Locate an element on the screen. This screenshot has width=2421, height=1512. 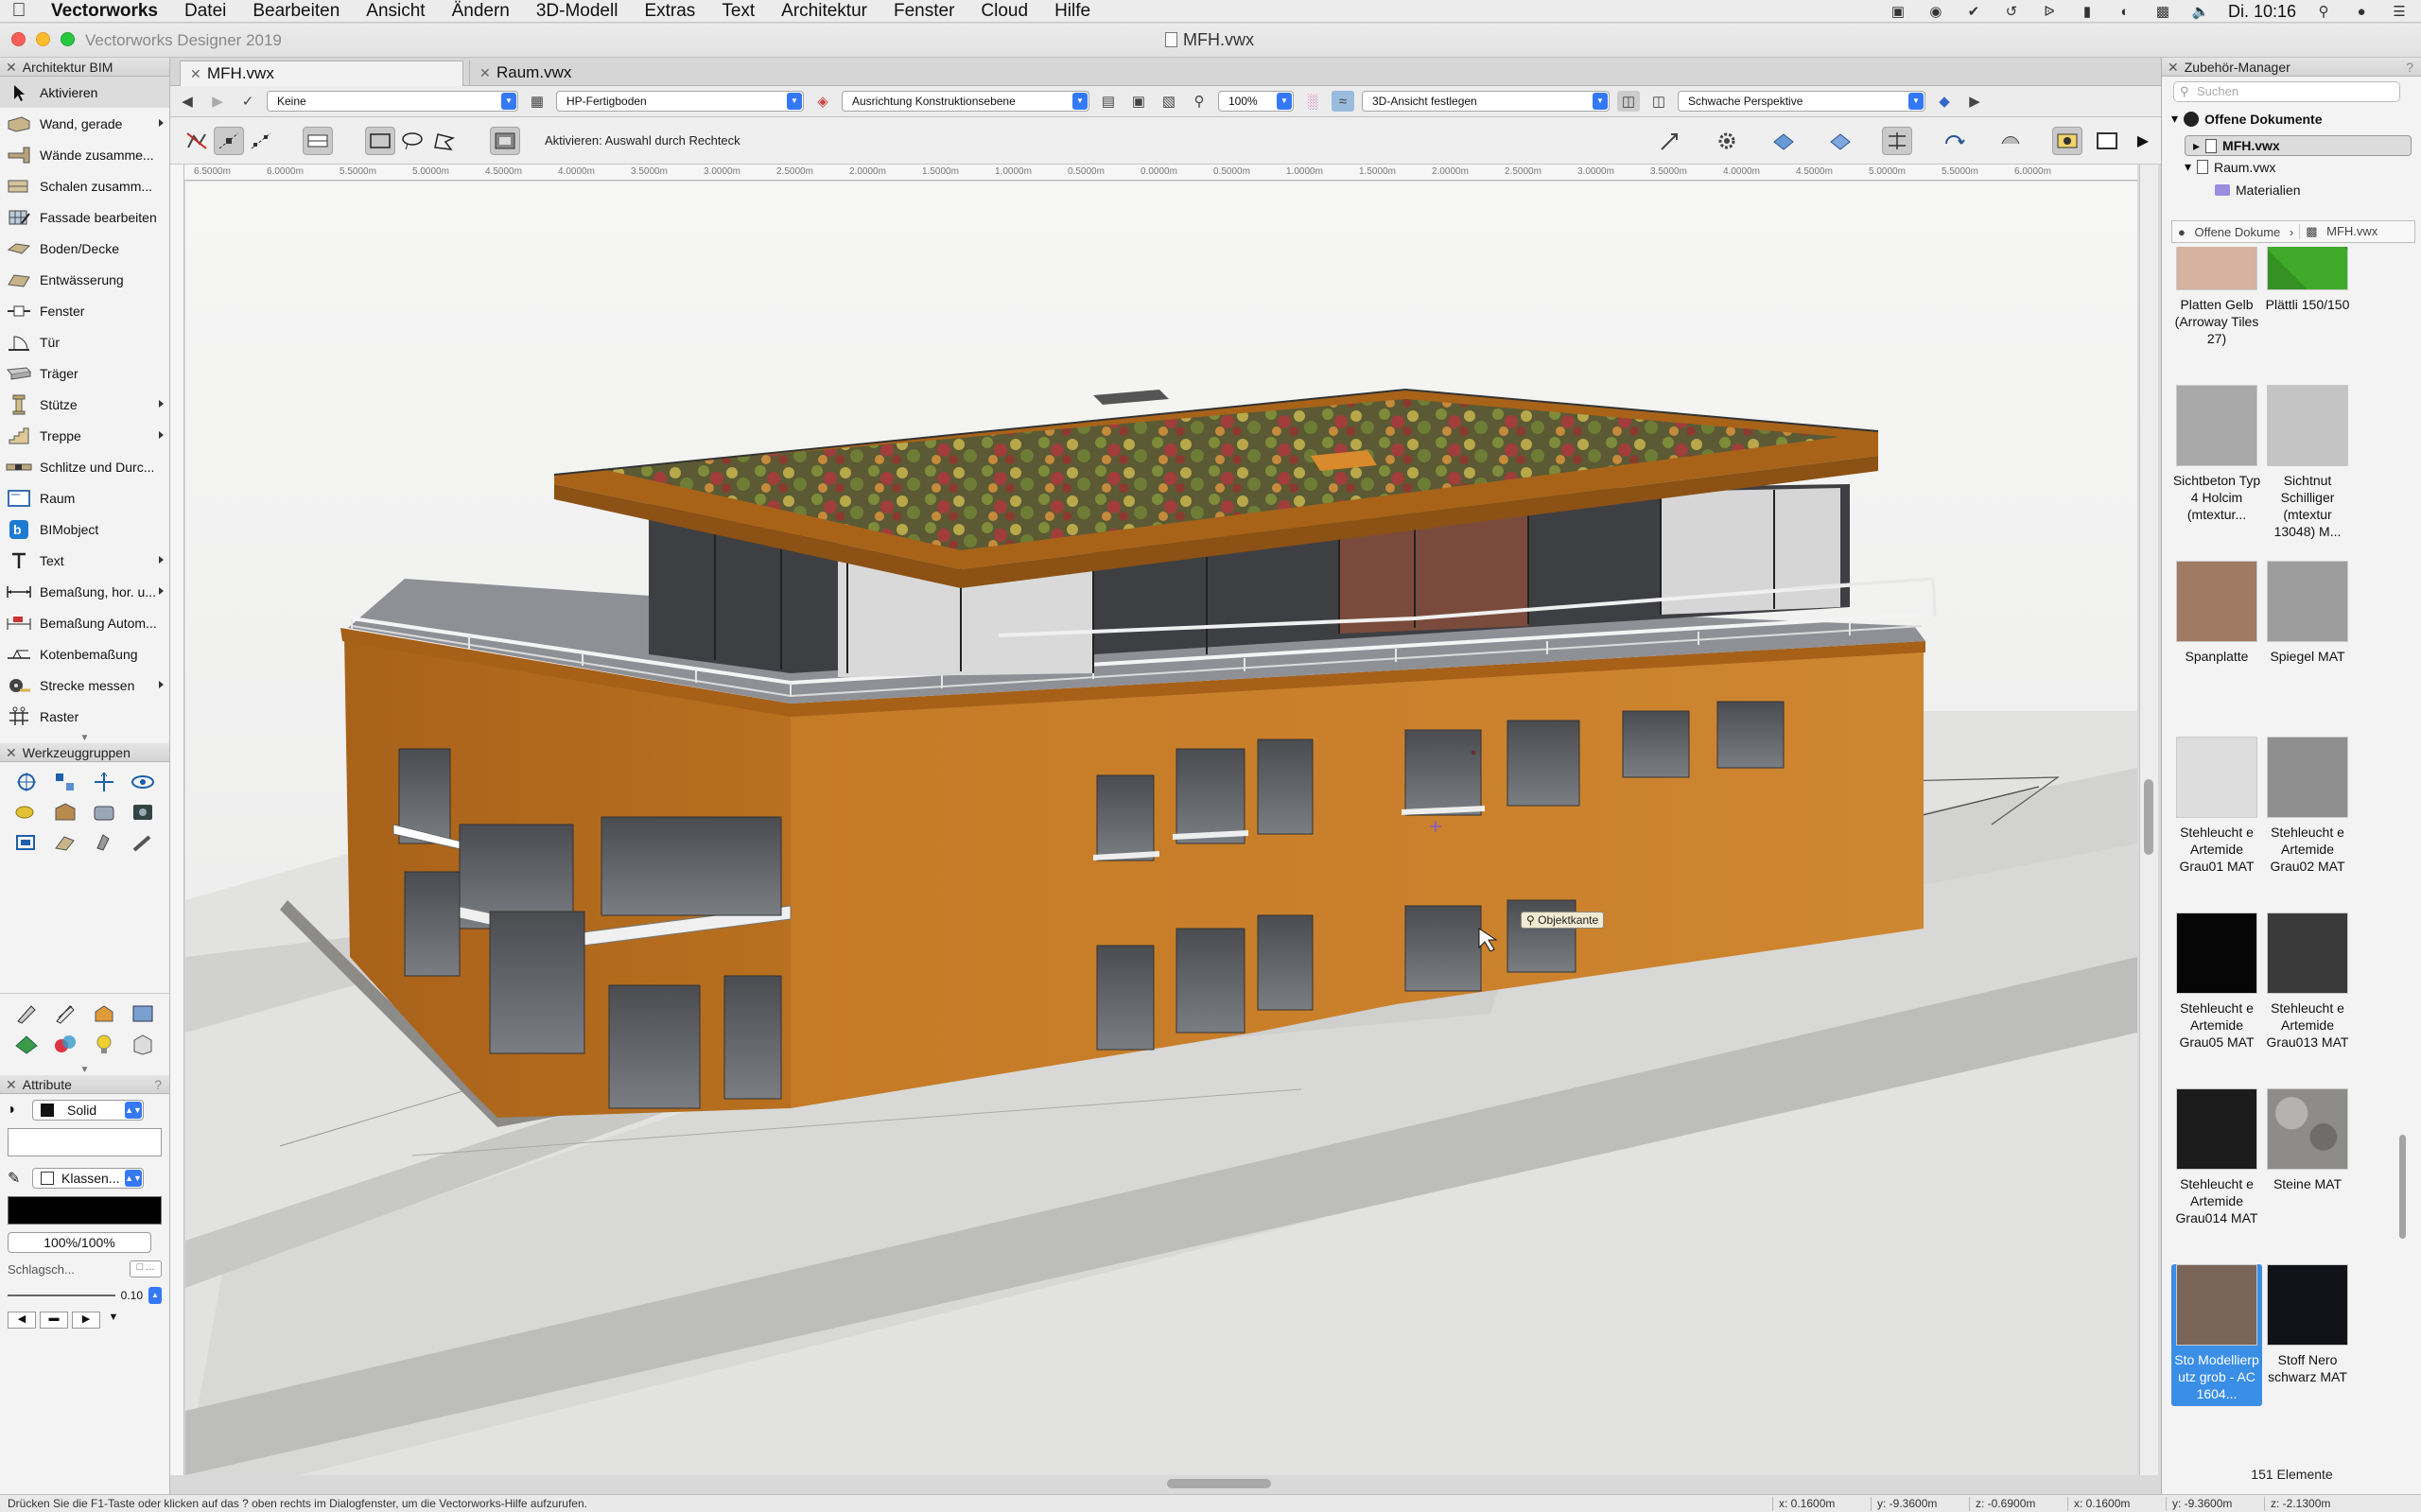
landmark-set-icon is located at coordinates (26, 1044).